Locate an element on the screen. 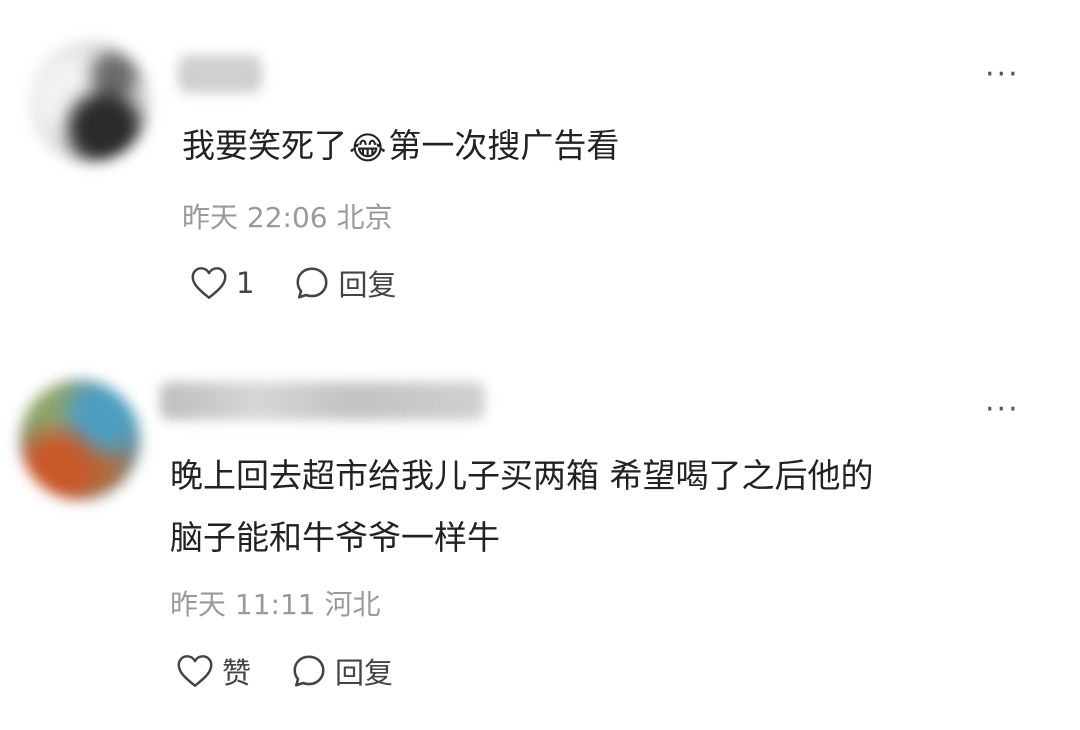 The image size is (1080, 730). comment-text: 晚上回去超市给我儿子买两箱 希望喝了之后他的 脑子能和牛爷爷一样牛 is located at coordinates (522, 507).